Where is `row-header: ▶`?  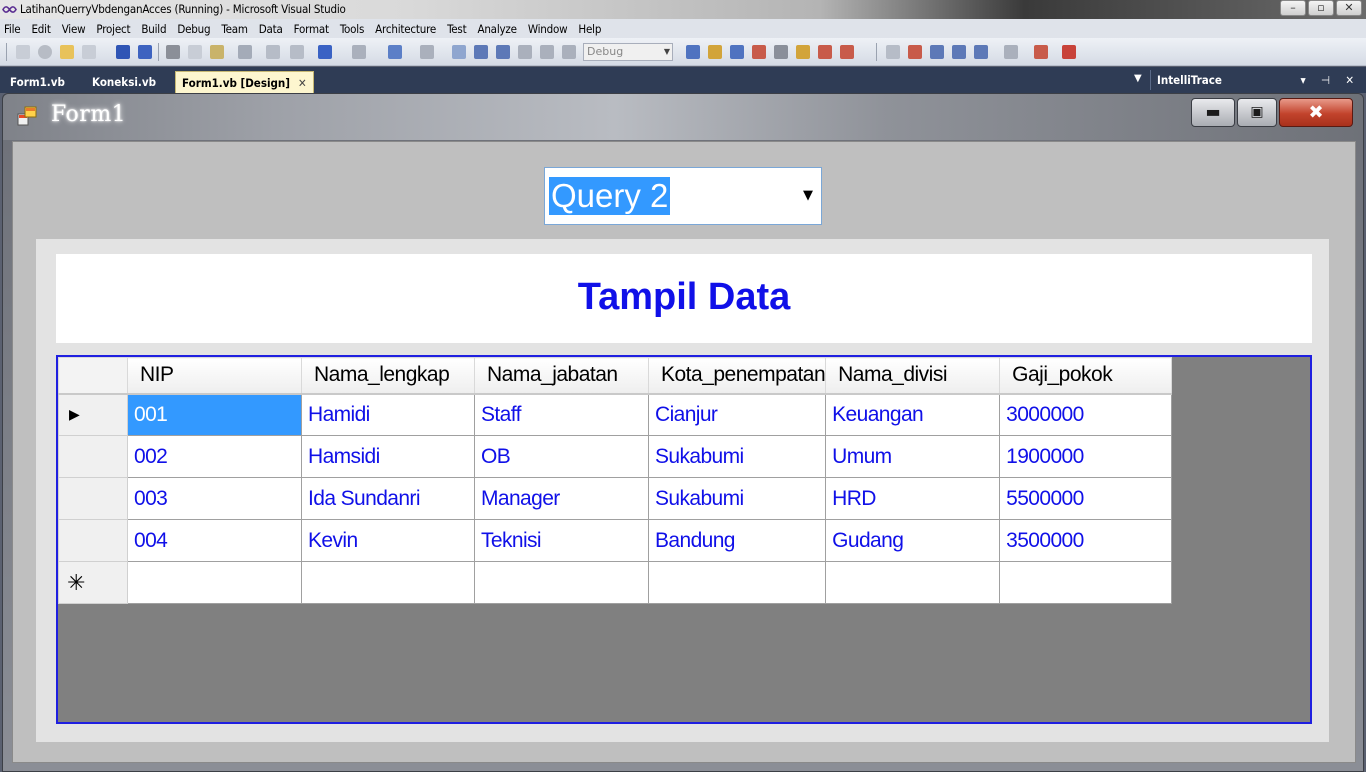 row-header: ▶ is located at coordinates (93, 414).